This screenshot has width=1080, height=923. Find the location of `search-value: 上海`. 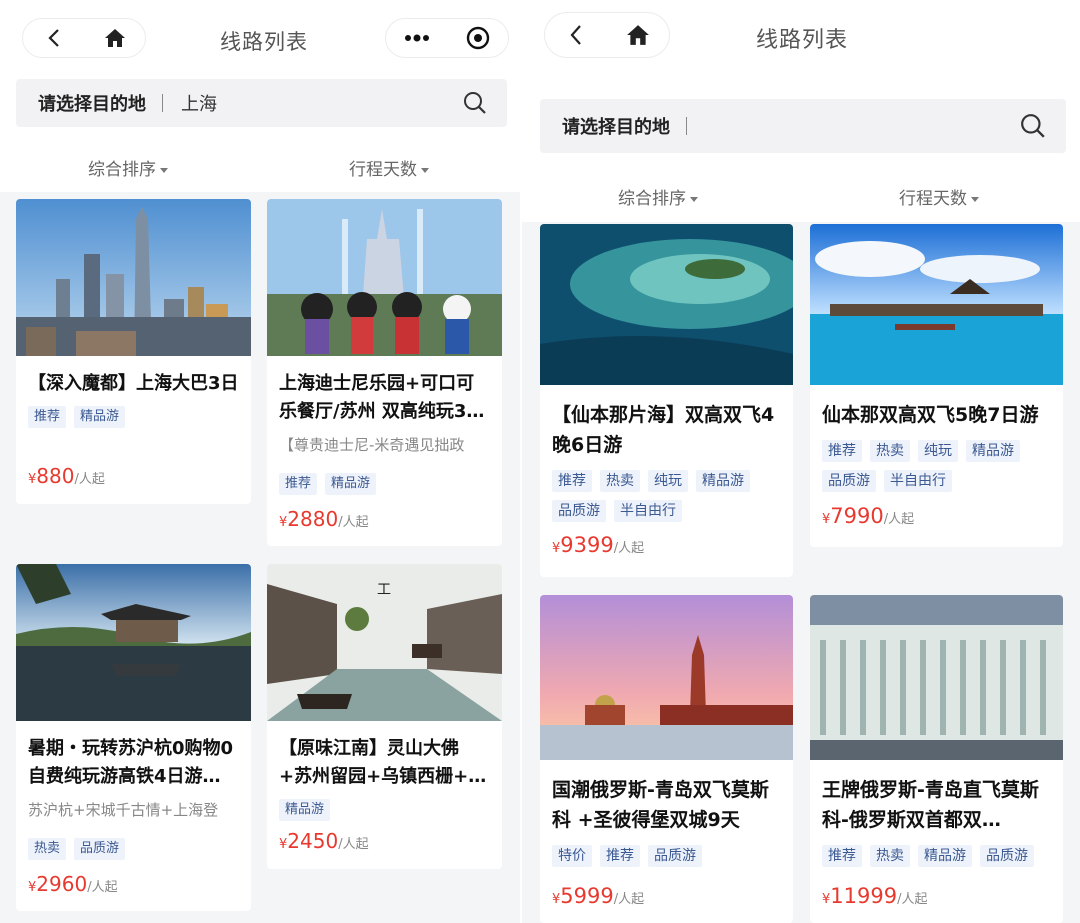

search-value: 上海 is located at coordinates (199, 104).